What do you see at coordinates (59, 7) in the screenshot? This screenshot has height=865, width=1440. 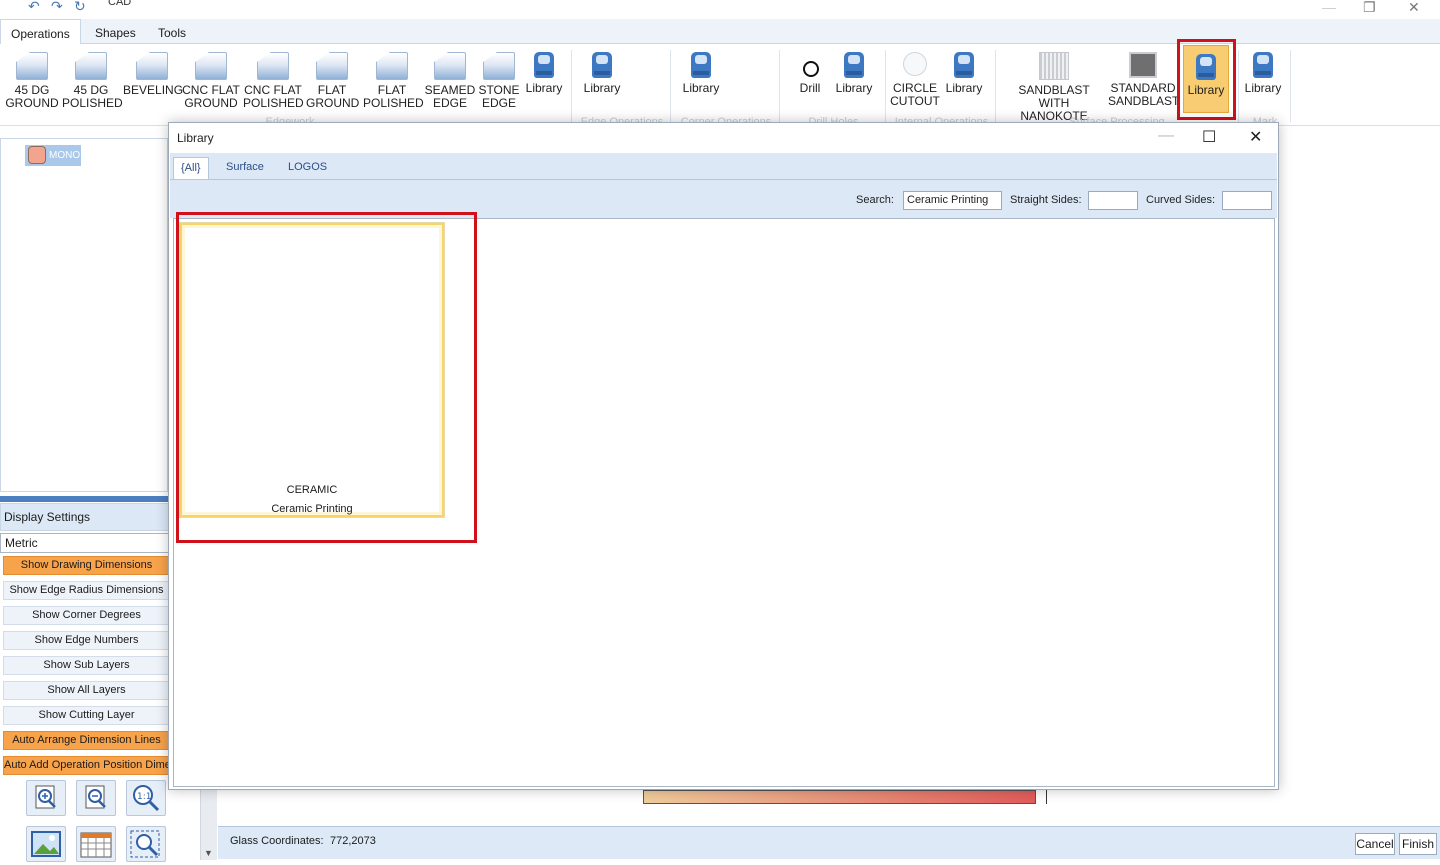 I see `redo-icon: ↷` at bounding box center [59, 7].